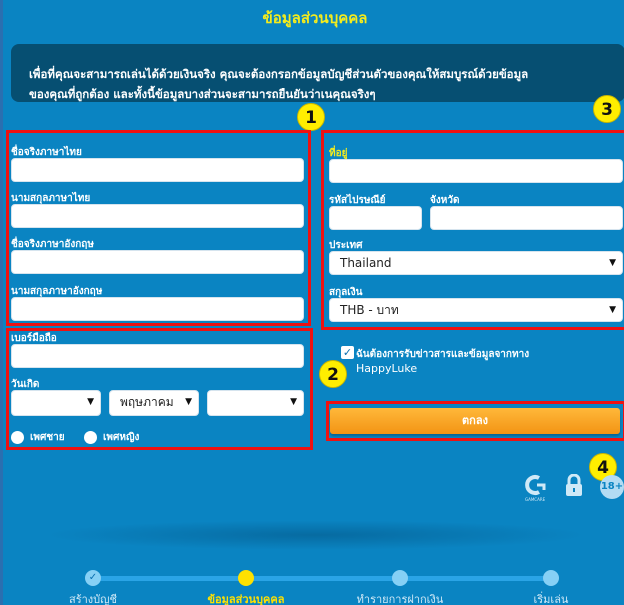  What do you see at coordinates (443, 354) in the screenshot?
I see `newsletter-label-line1: ฉันต้องการรับข่าวสารและข้อมูลจากทาง` at bounding box center [443, 354].